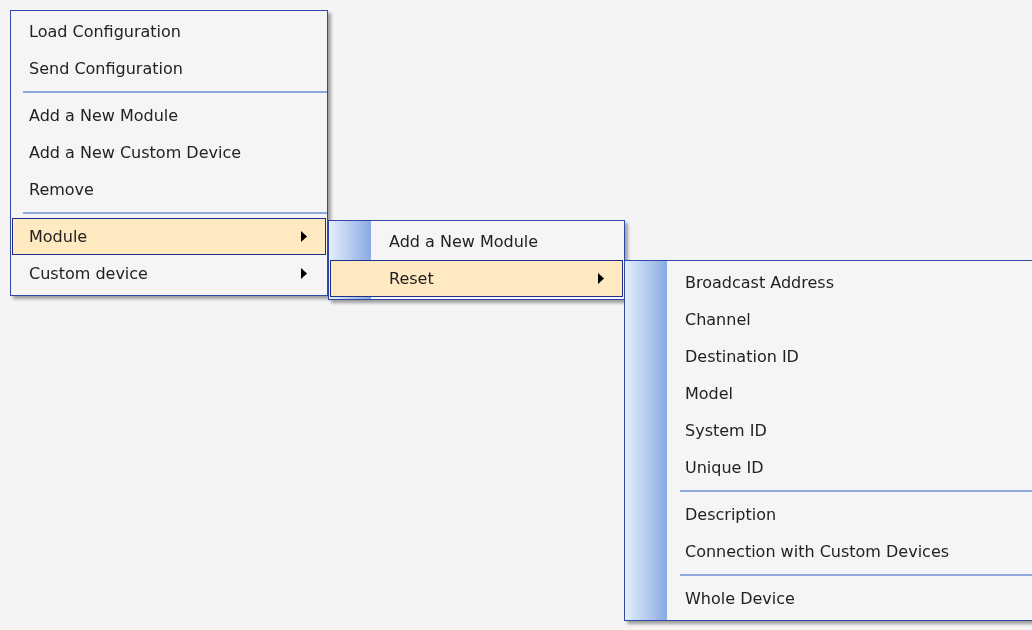  What do you see at coordinates (169, 189) in the screenshot?
I see `menu-item: Remove` at bounding box center [169, 189].